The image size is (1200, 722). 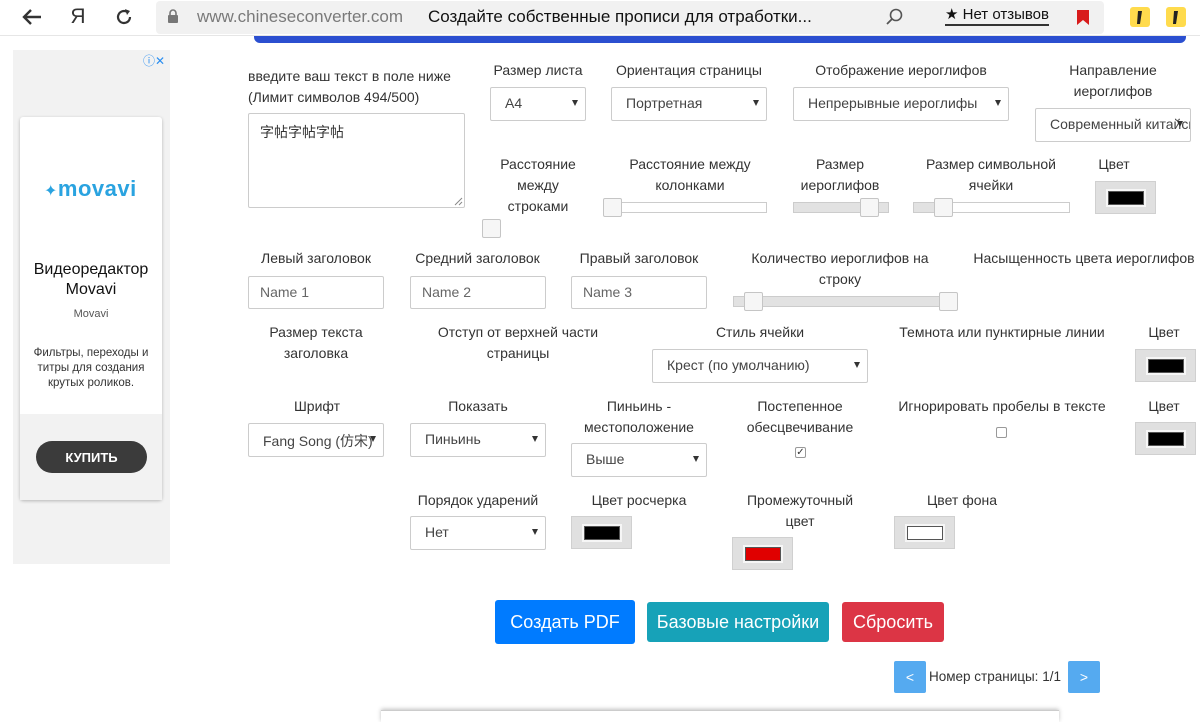 What do you see at coordinates (437, 532) in the screenshot?
I see `stroke-order-value: Нет` at bounding box center [437, 532].